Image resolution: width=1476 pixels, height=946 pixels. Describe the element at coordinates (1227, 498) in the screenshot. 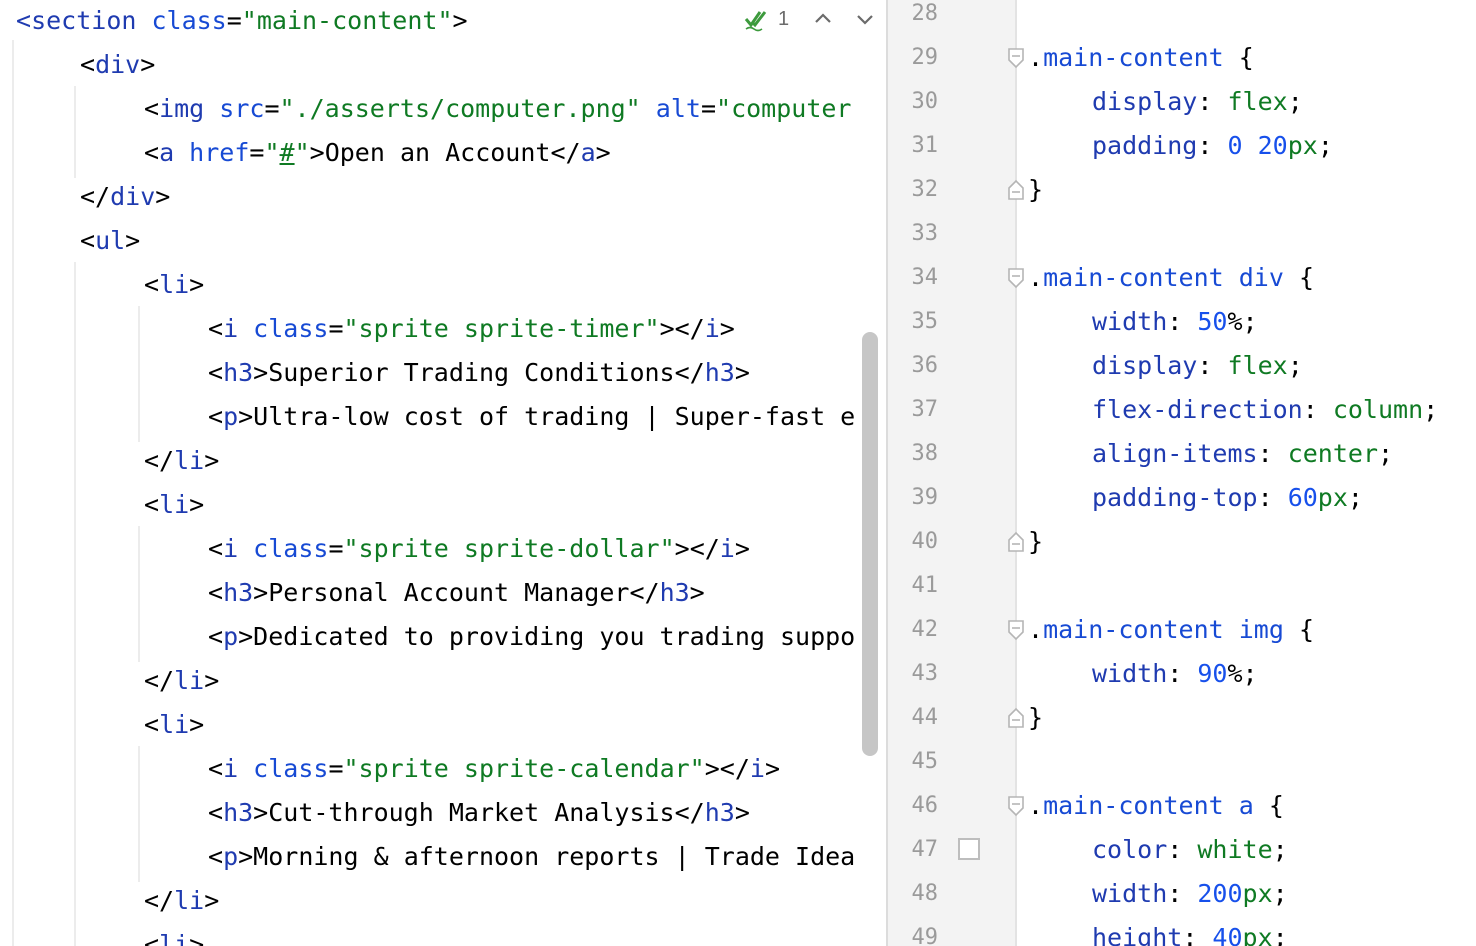

I see `css-code-line: padding-top: 60px;` at that location.